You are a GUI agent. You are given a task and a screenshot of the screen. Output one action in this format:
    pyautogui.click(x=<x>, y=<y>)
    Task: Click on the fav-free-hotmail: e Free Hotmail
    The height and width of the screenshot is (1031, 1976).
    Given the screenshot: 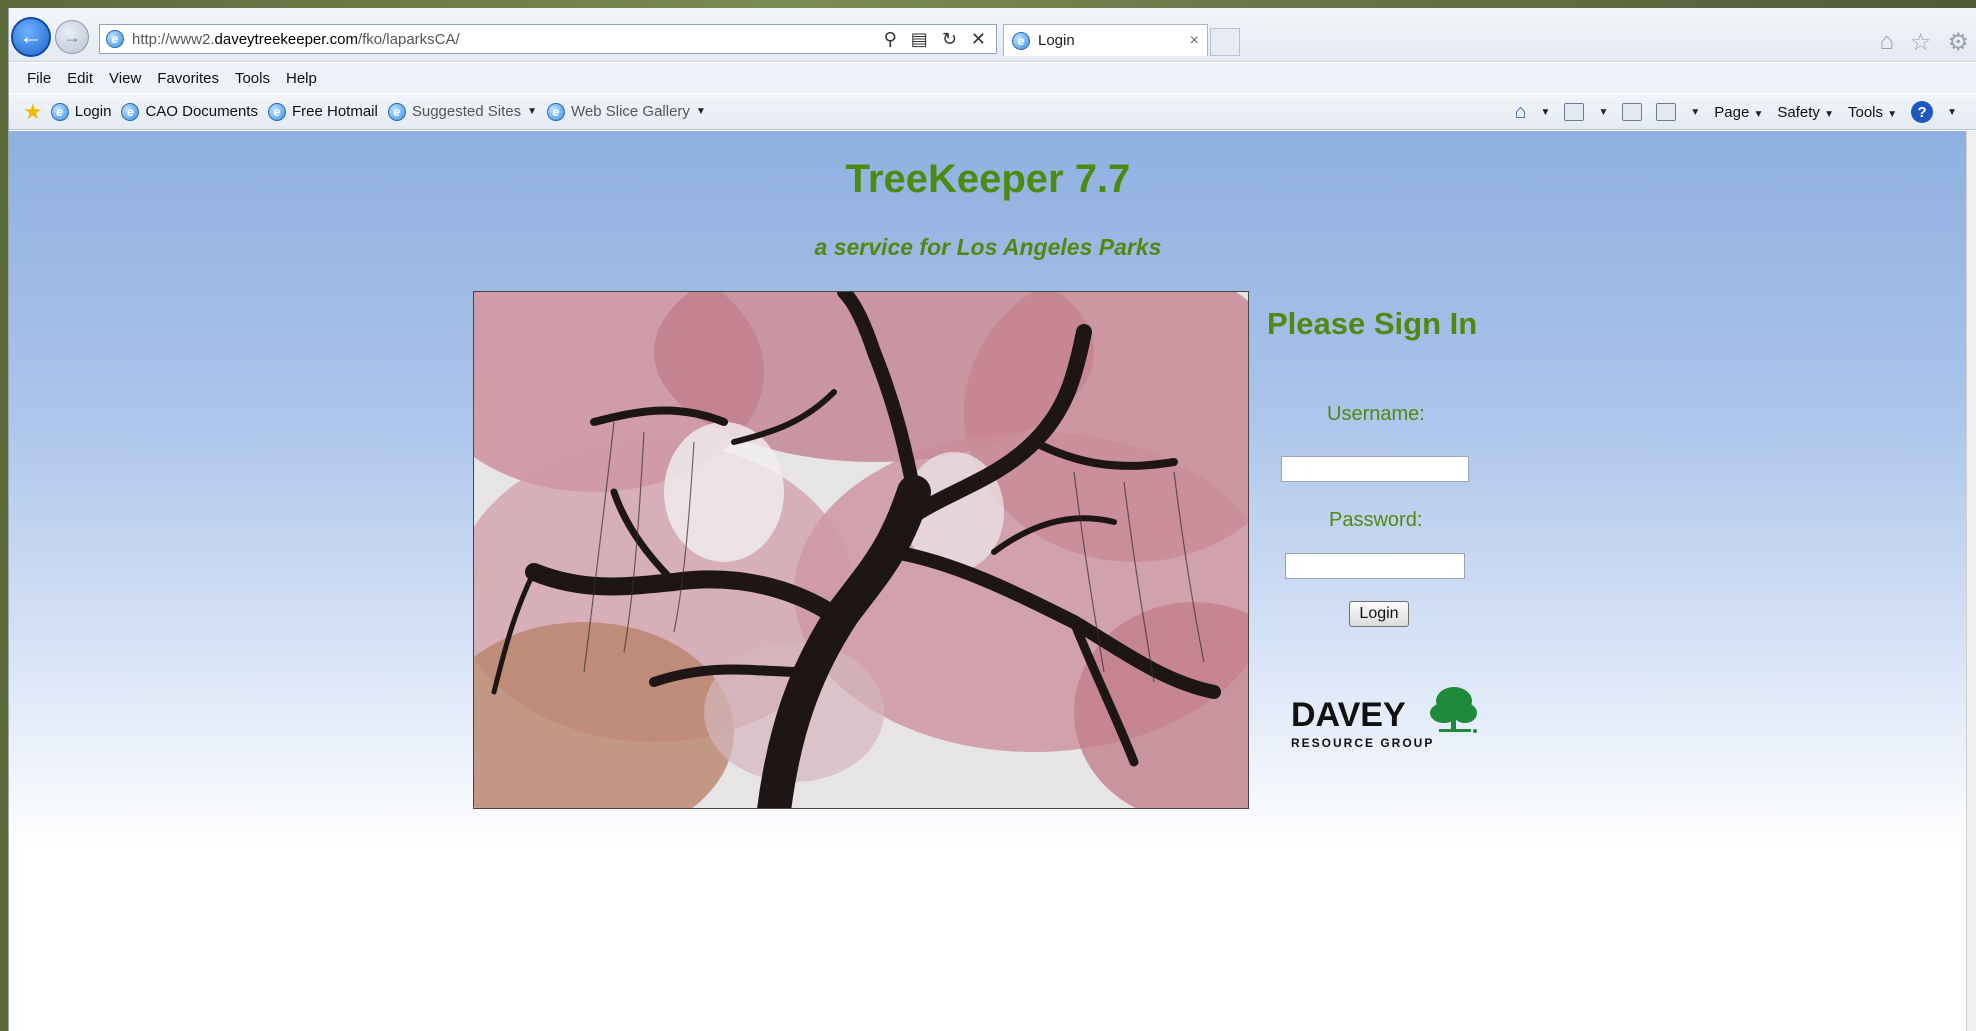 What is the action you would take?
    pyautogui.click(x=322, y=111)
    